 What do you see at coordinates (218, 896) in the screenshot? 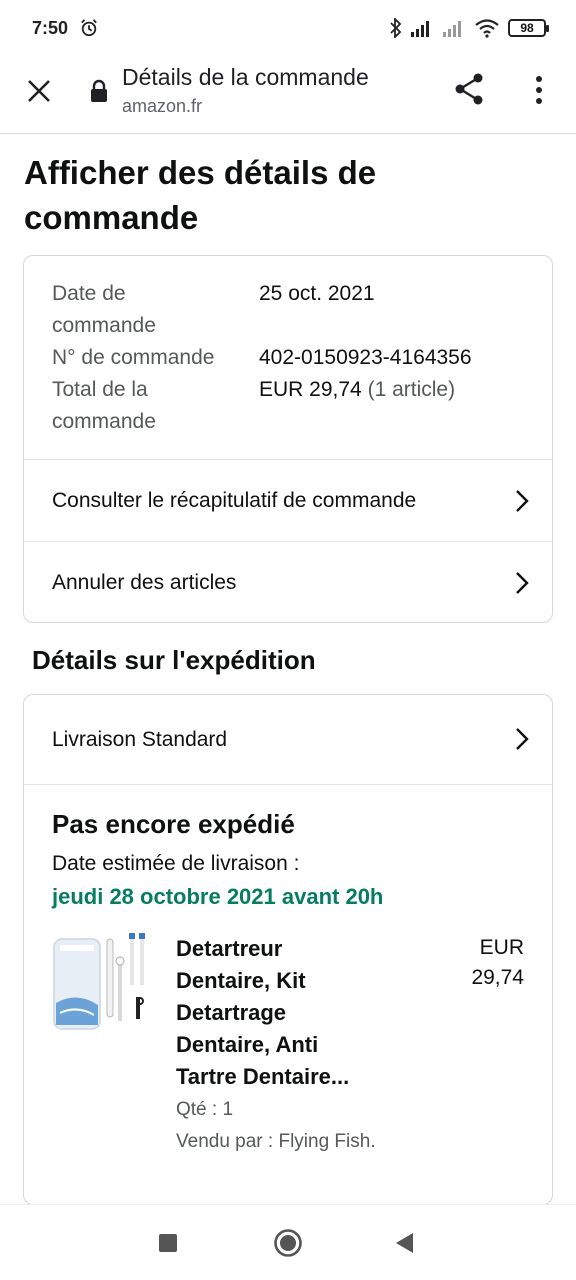
I see `estimated-delivery-date: jeudi 28 octobre 2021 avant 20h` at bounding box center [218, 896].